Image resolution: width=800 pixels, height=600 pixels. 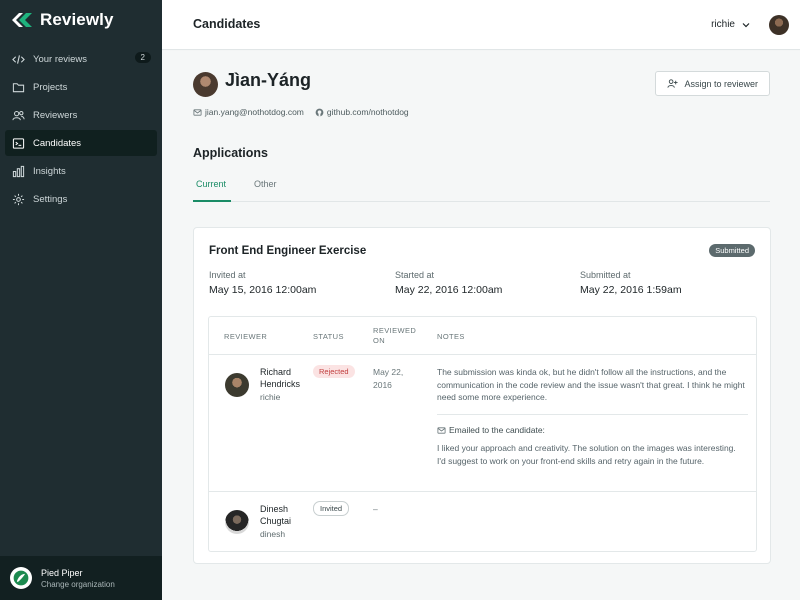 I want to click on reviewly-logo-icon, so click(x=22, y=20).